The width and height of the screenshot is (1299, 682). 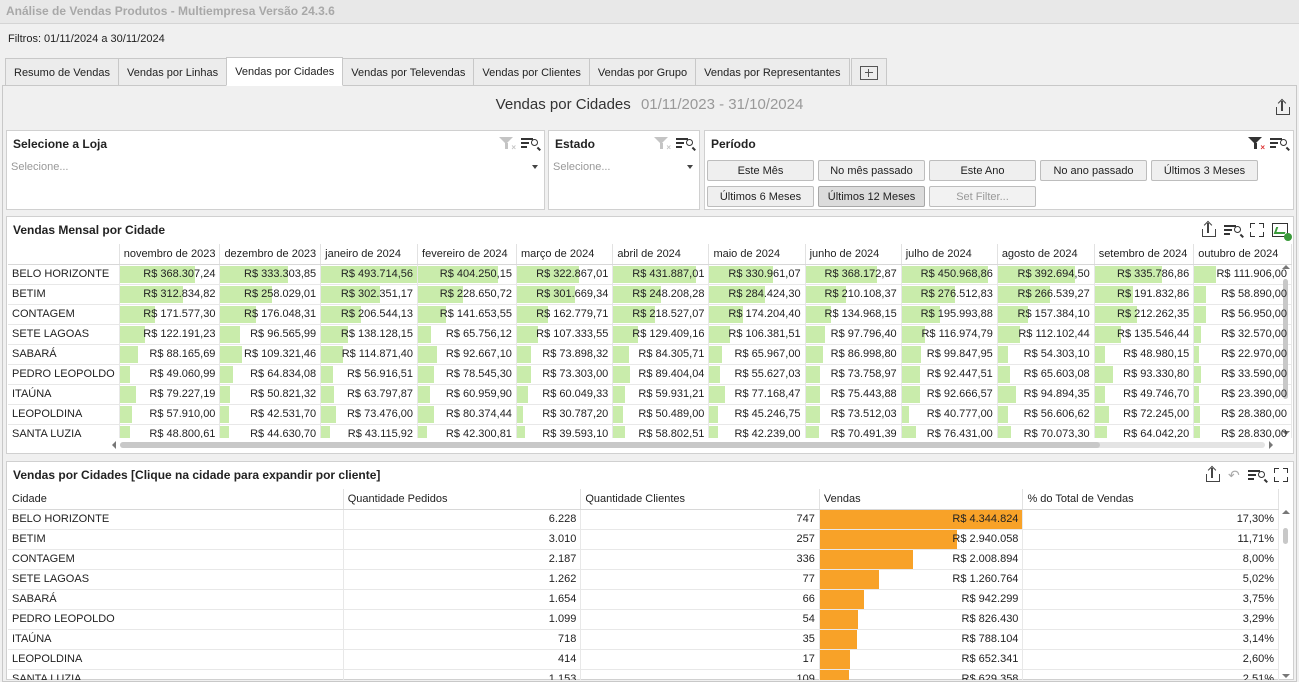 I want to click on monthly-value-cell: R$ 55.627,03, so click(x=757, y=374).